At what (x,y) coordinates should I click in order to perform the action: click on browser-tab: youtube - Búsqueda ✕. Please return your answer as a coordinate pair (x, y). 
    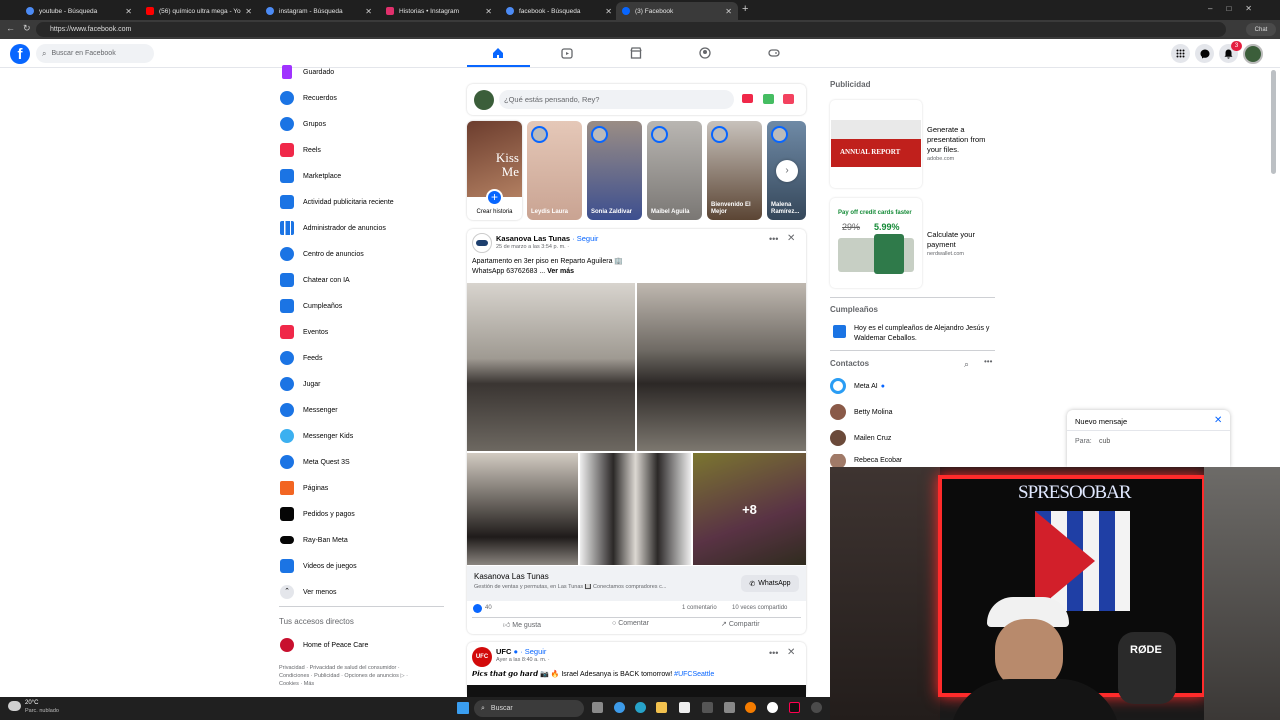
    Looking at the image, I should click on (79, 11).